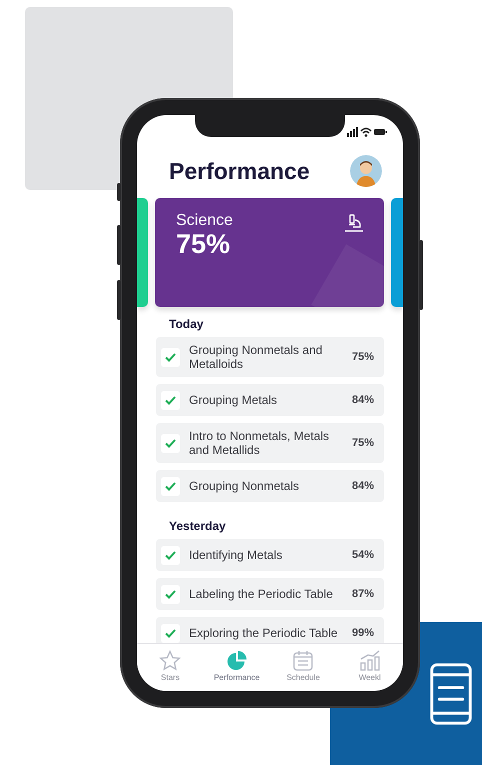  I want to click on pie-chart-icon, so click(237, 660).